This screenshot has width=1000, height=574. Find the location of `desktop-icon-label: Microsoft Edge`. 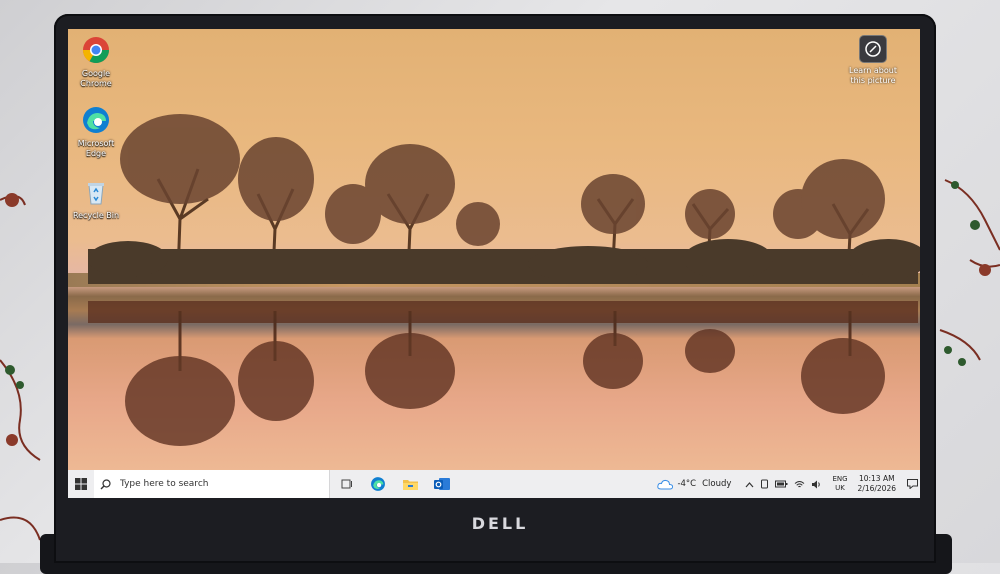

desktop-icon-label: Microsoft Edge is located at coordinates (96, 148).